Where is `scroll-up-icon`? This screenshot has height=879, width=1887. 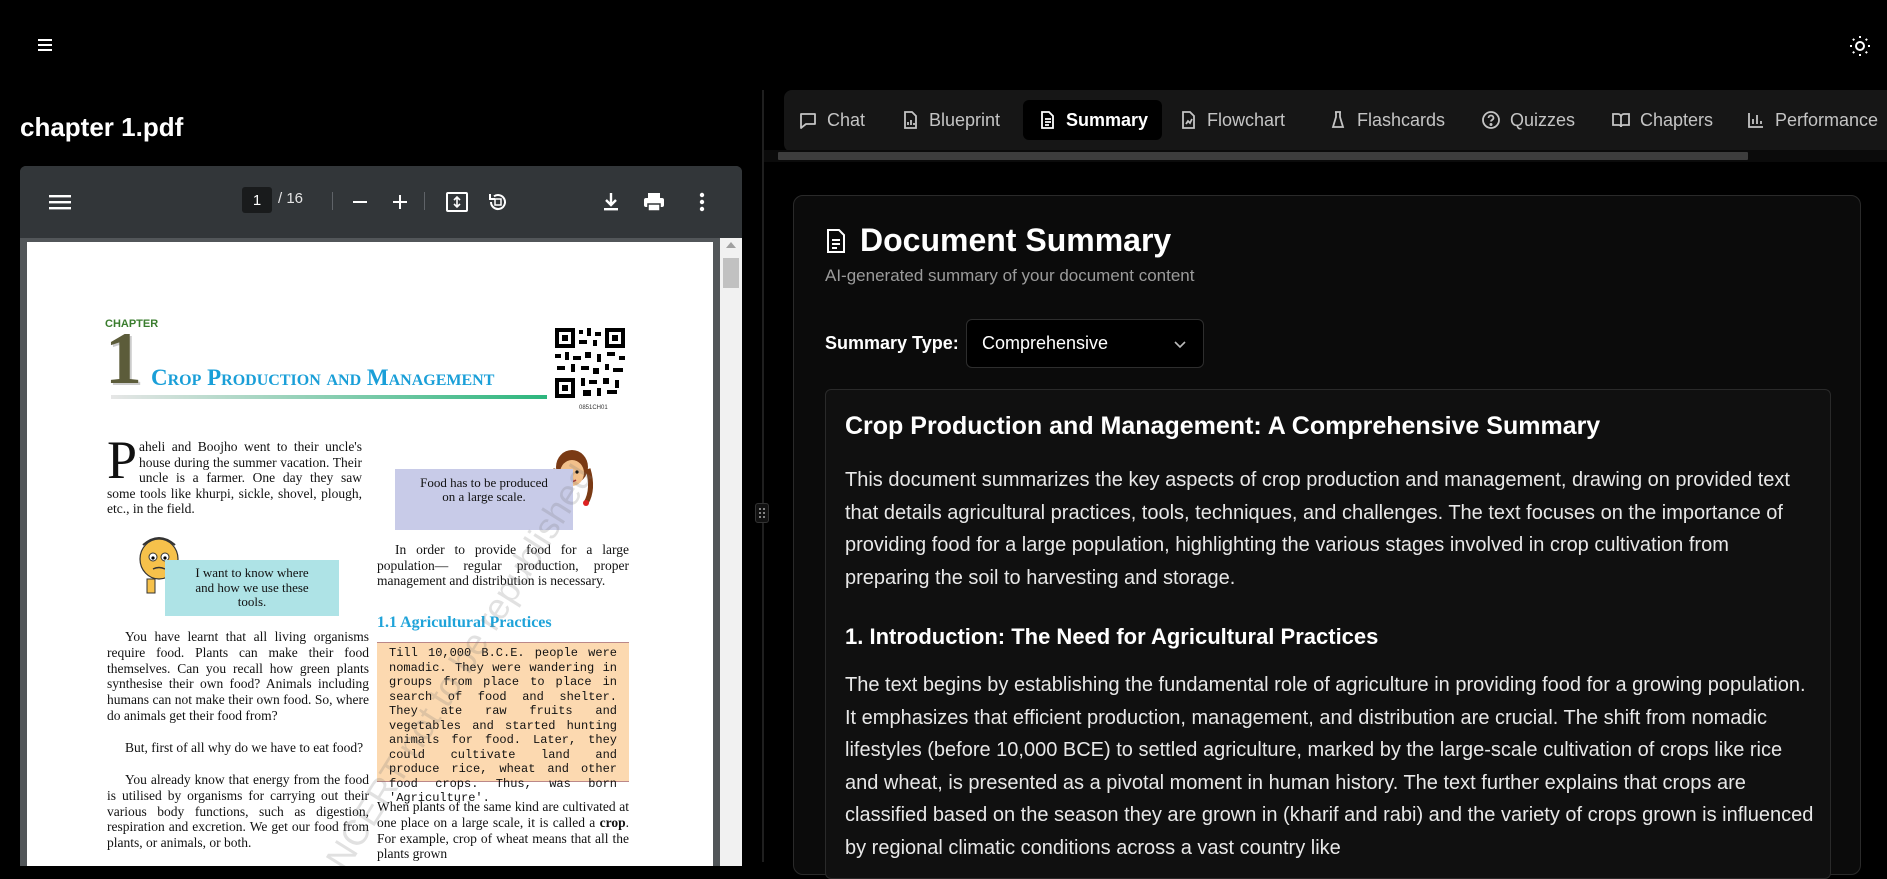 scroll-up-icon is located at coordinates (731, 245).